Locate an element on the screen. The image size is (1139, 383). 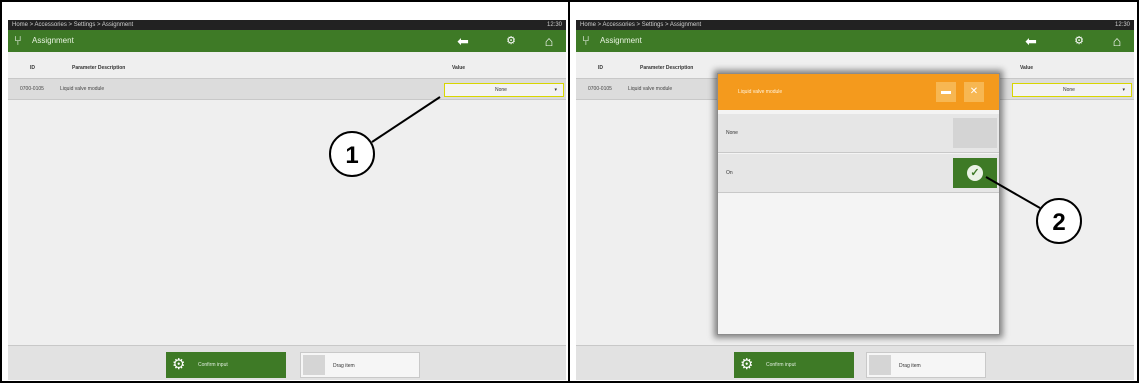
callout-1: 1 is located at coordinates (352, 154).